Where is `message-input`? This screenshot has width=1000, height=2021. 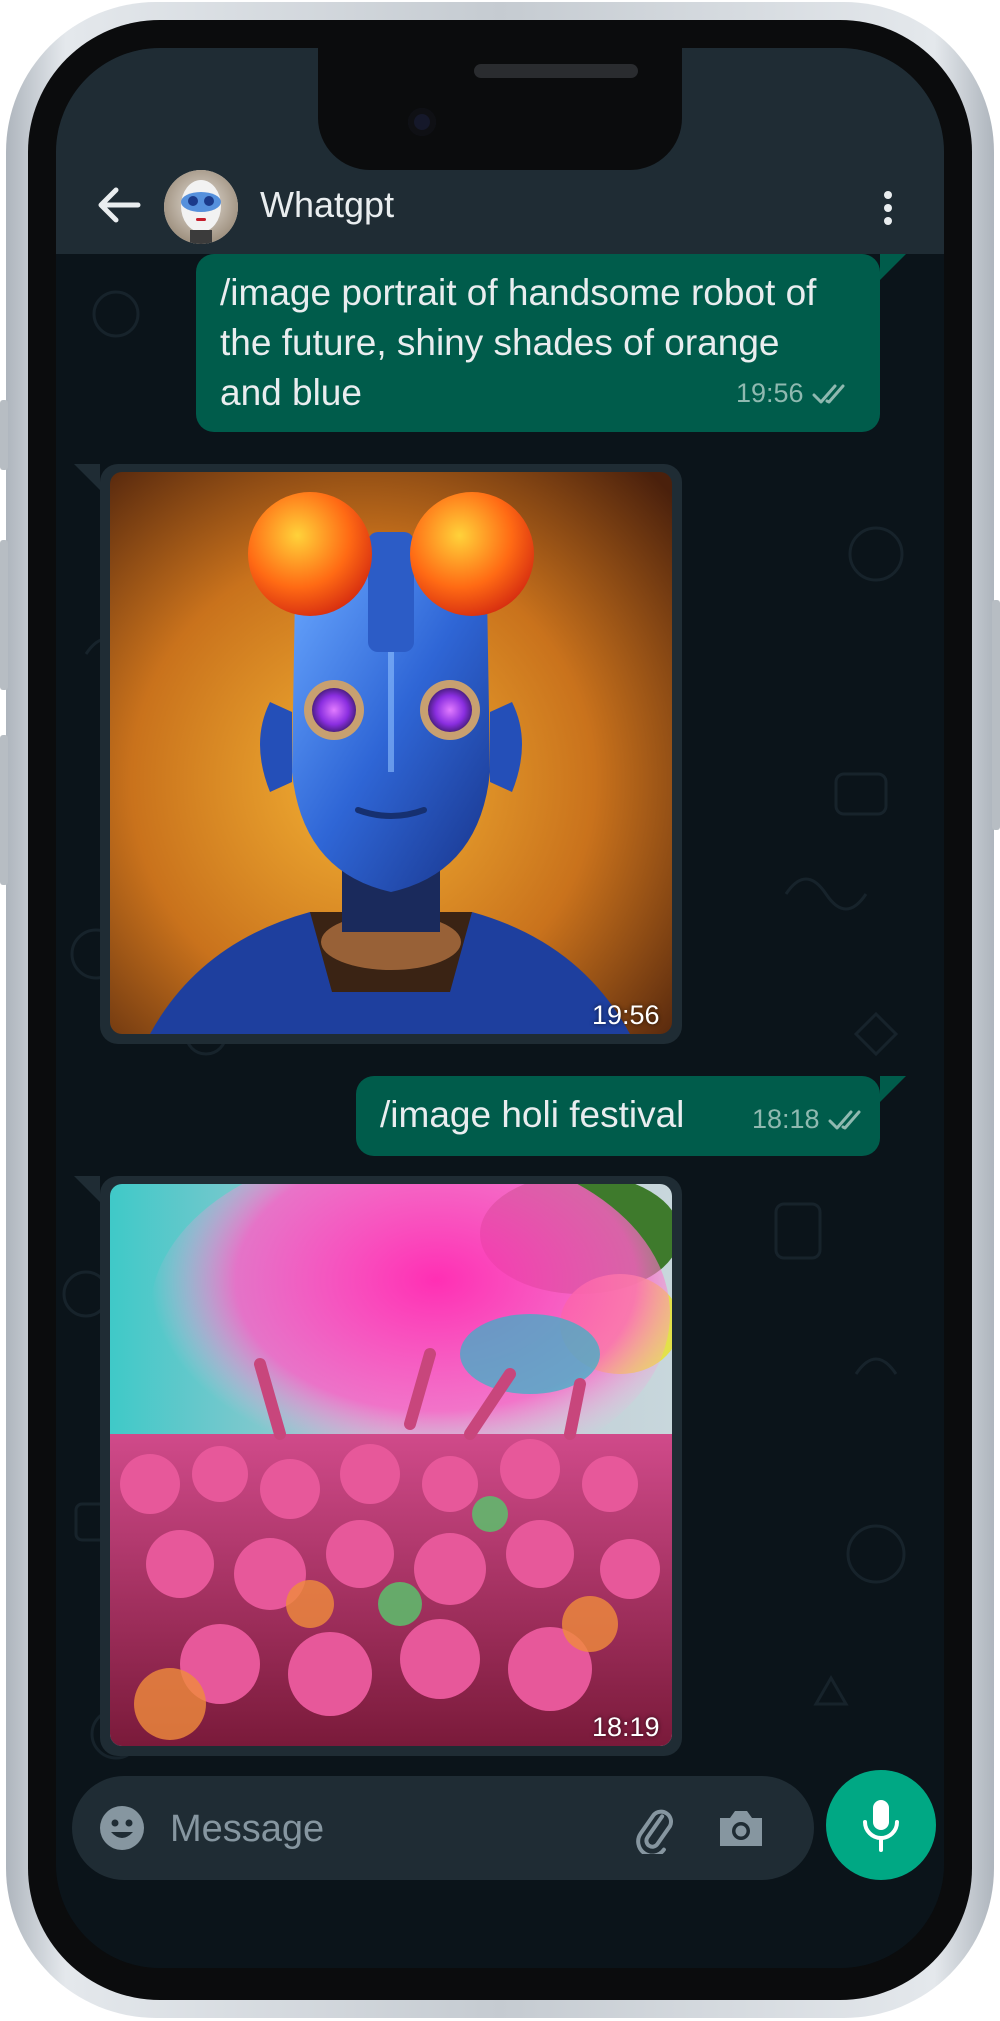 message-input is located at coordinates (390, 1829).